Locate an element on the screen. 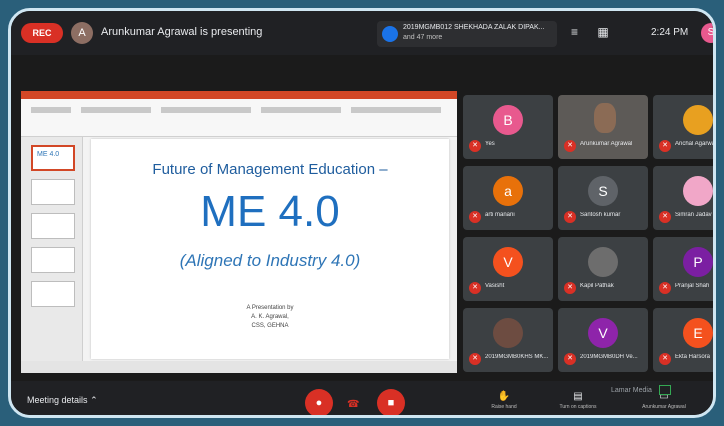 The image size is (724, 426). self-avatar: S is located at coordinates (707, 33).